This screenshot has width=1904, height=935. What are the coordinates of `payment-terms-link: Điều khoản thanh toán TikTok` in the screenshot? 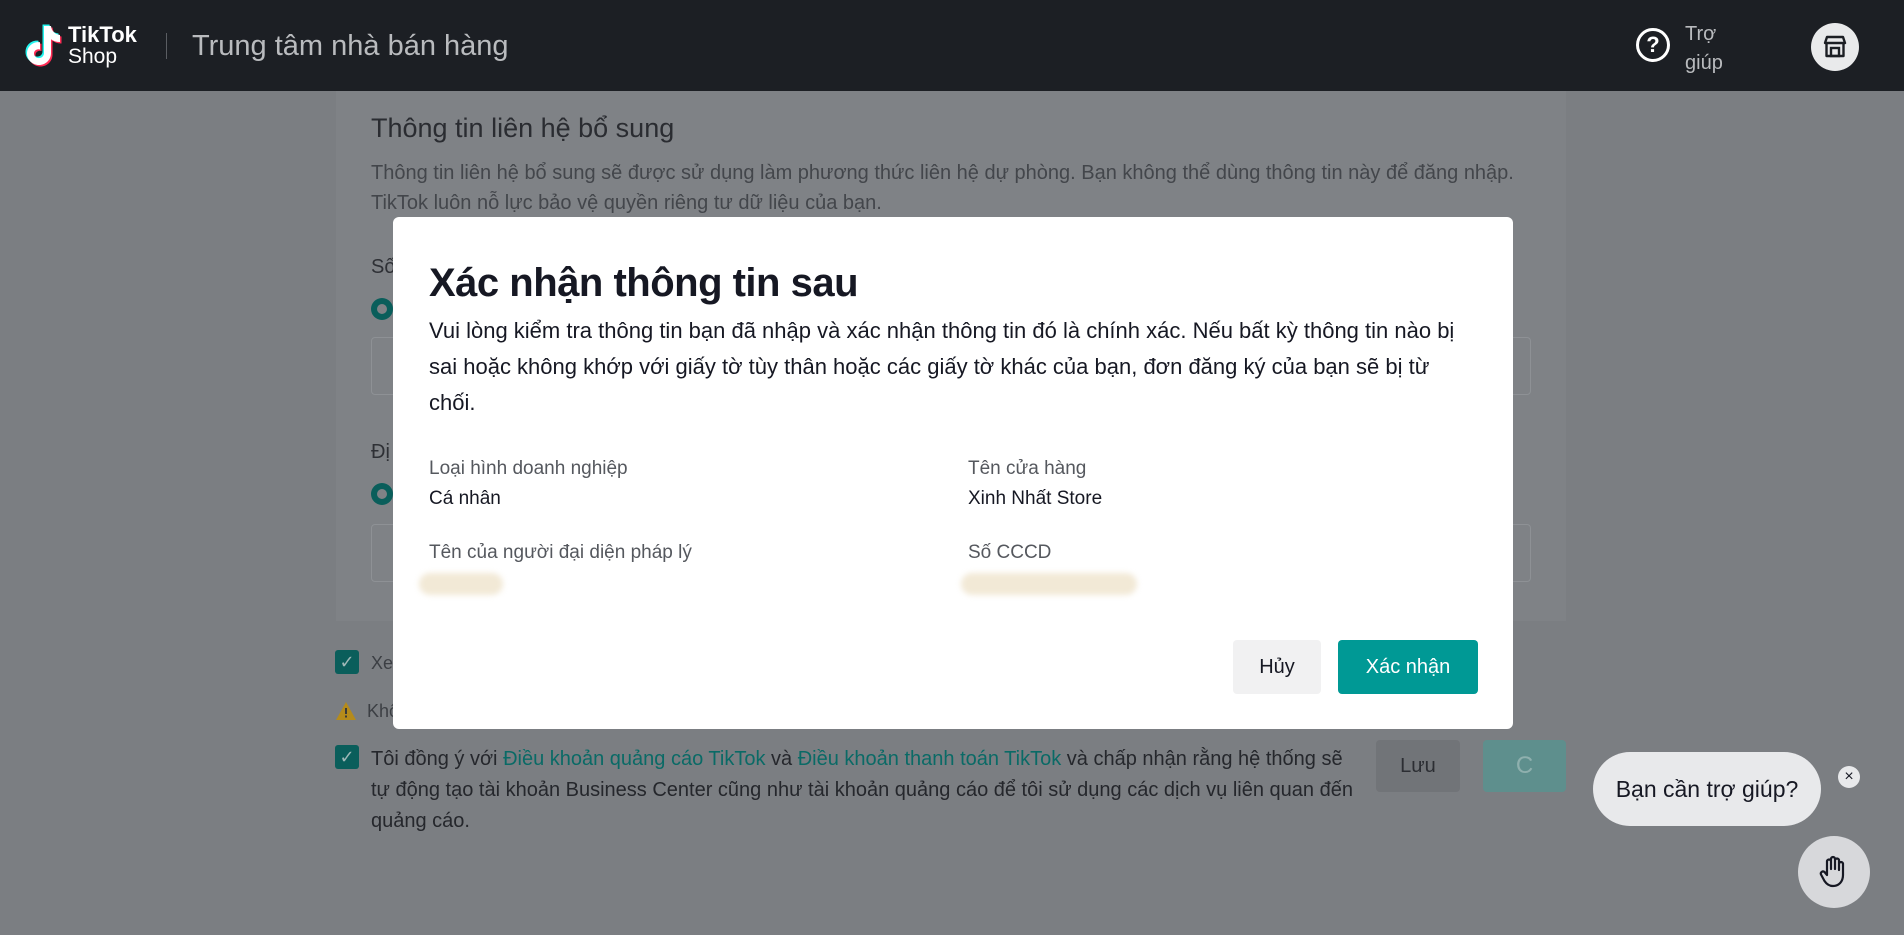 It's located at (930, 759).